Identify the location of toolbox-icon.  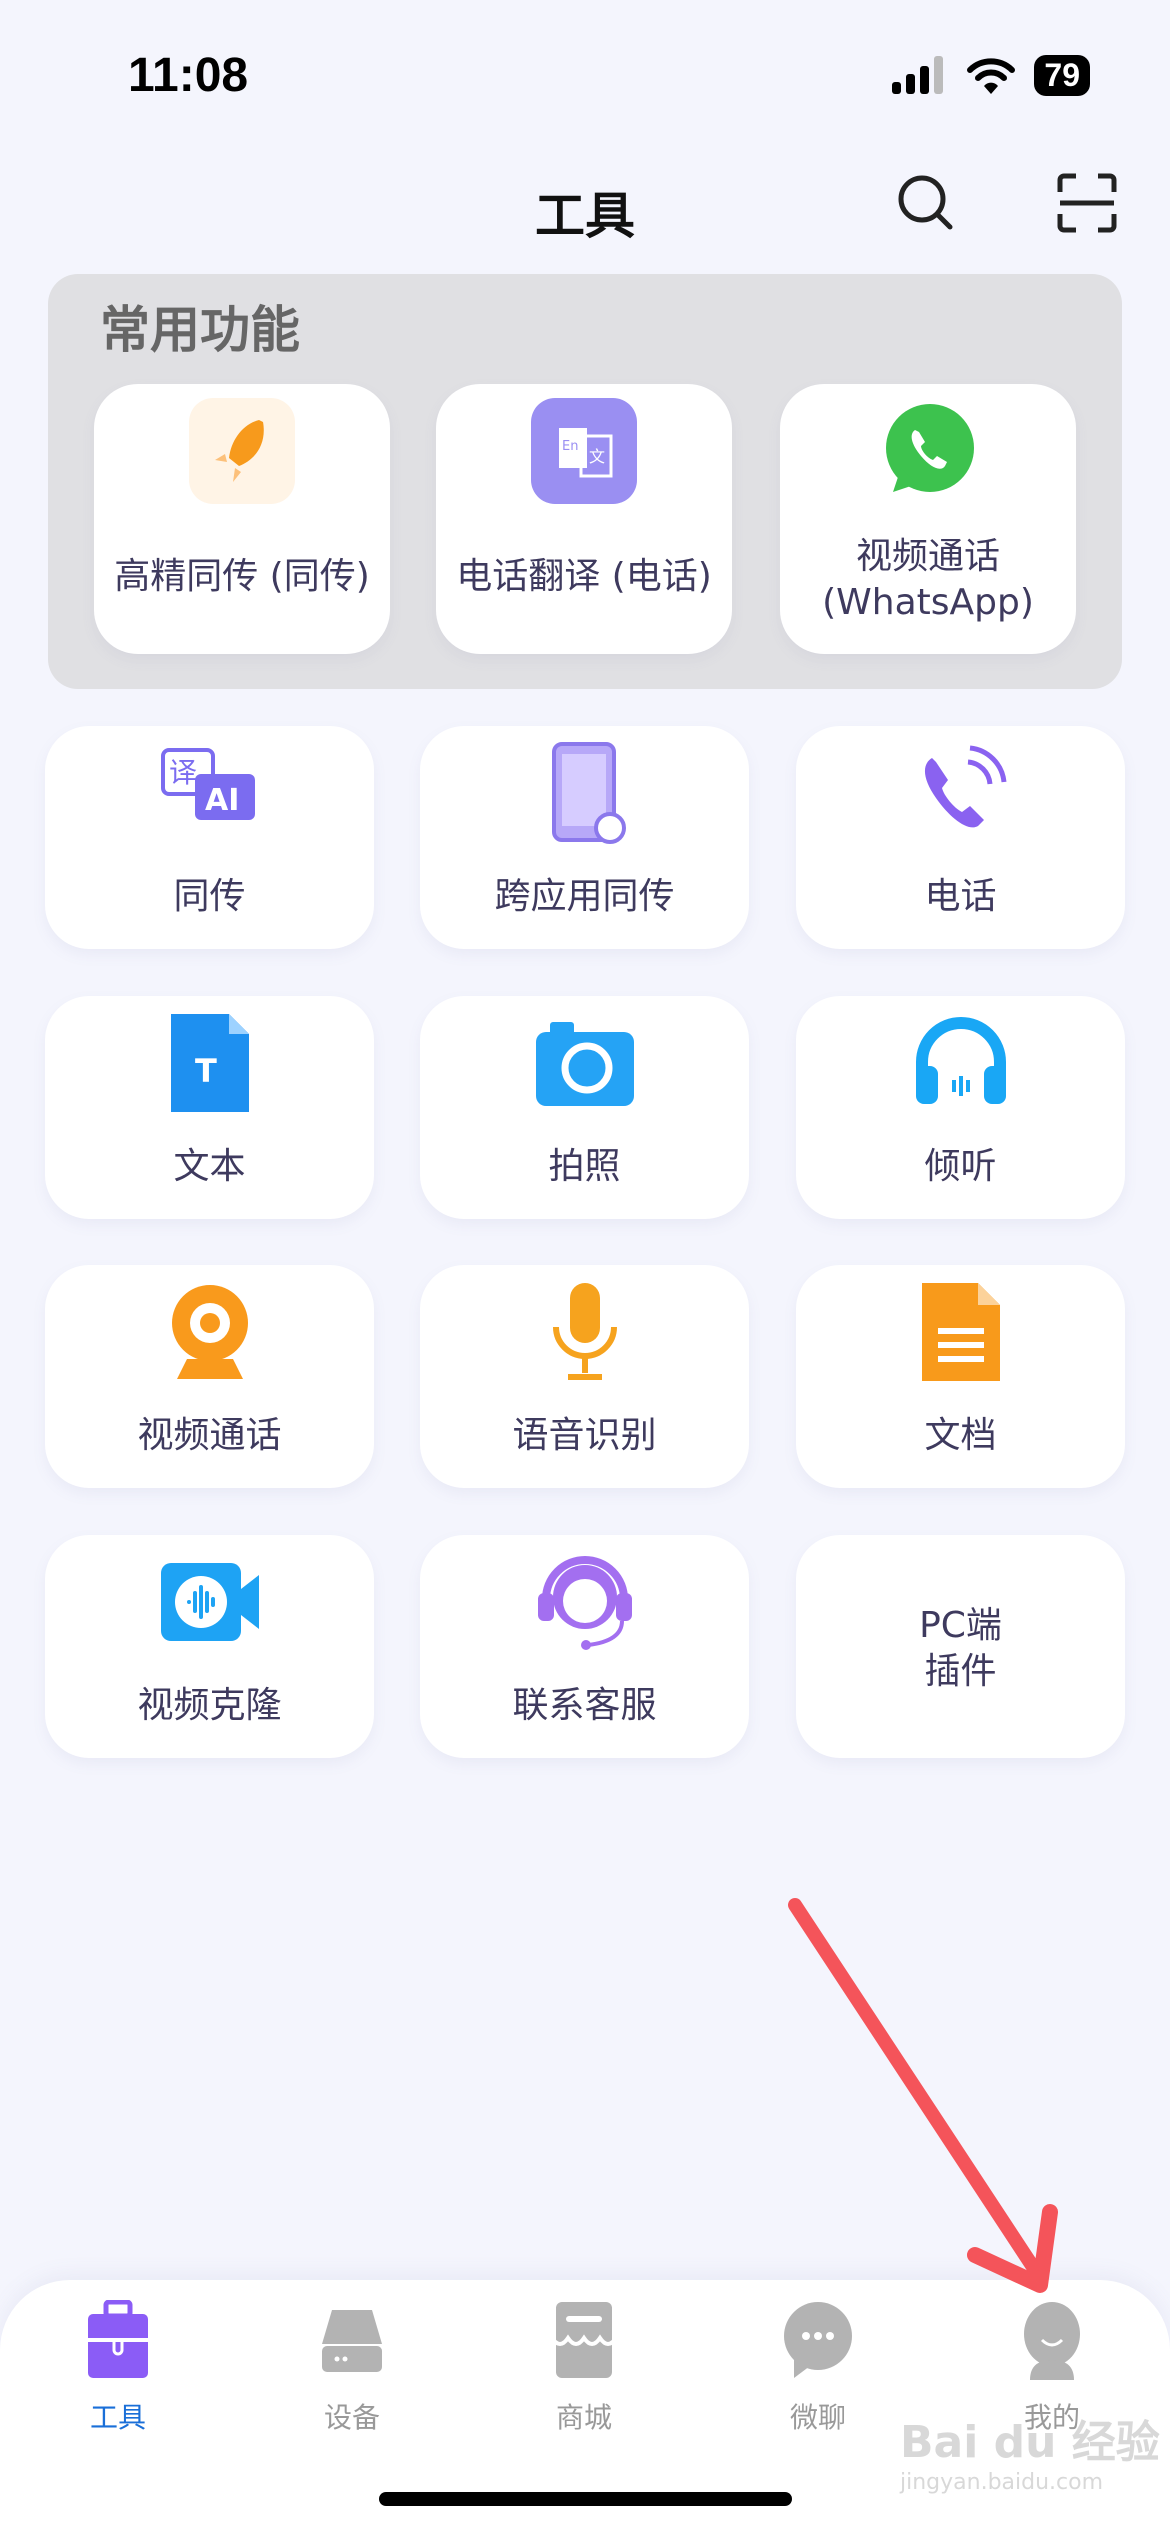
(118, 2338).